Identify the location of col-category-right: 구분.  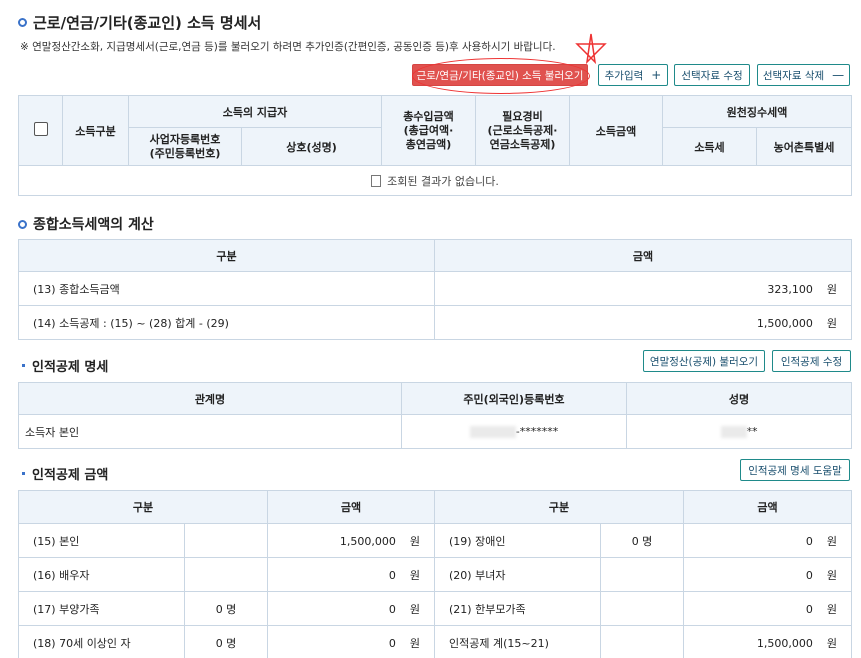
(559, 507).